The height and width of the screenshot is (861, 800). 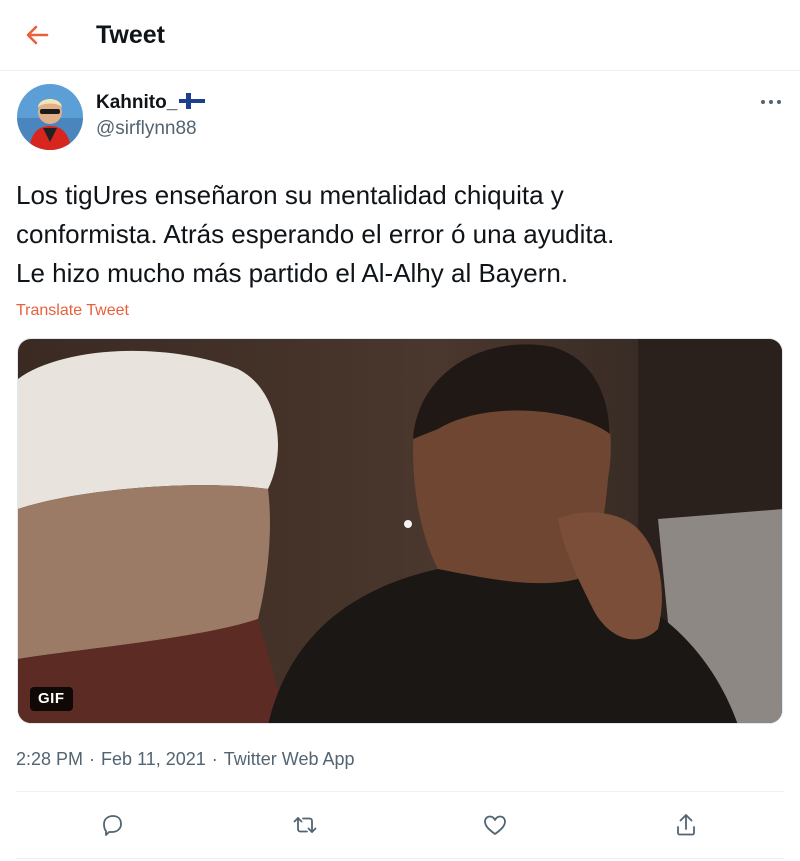 I want to click on retweet-button, so click(x=305, y=825).